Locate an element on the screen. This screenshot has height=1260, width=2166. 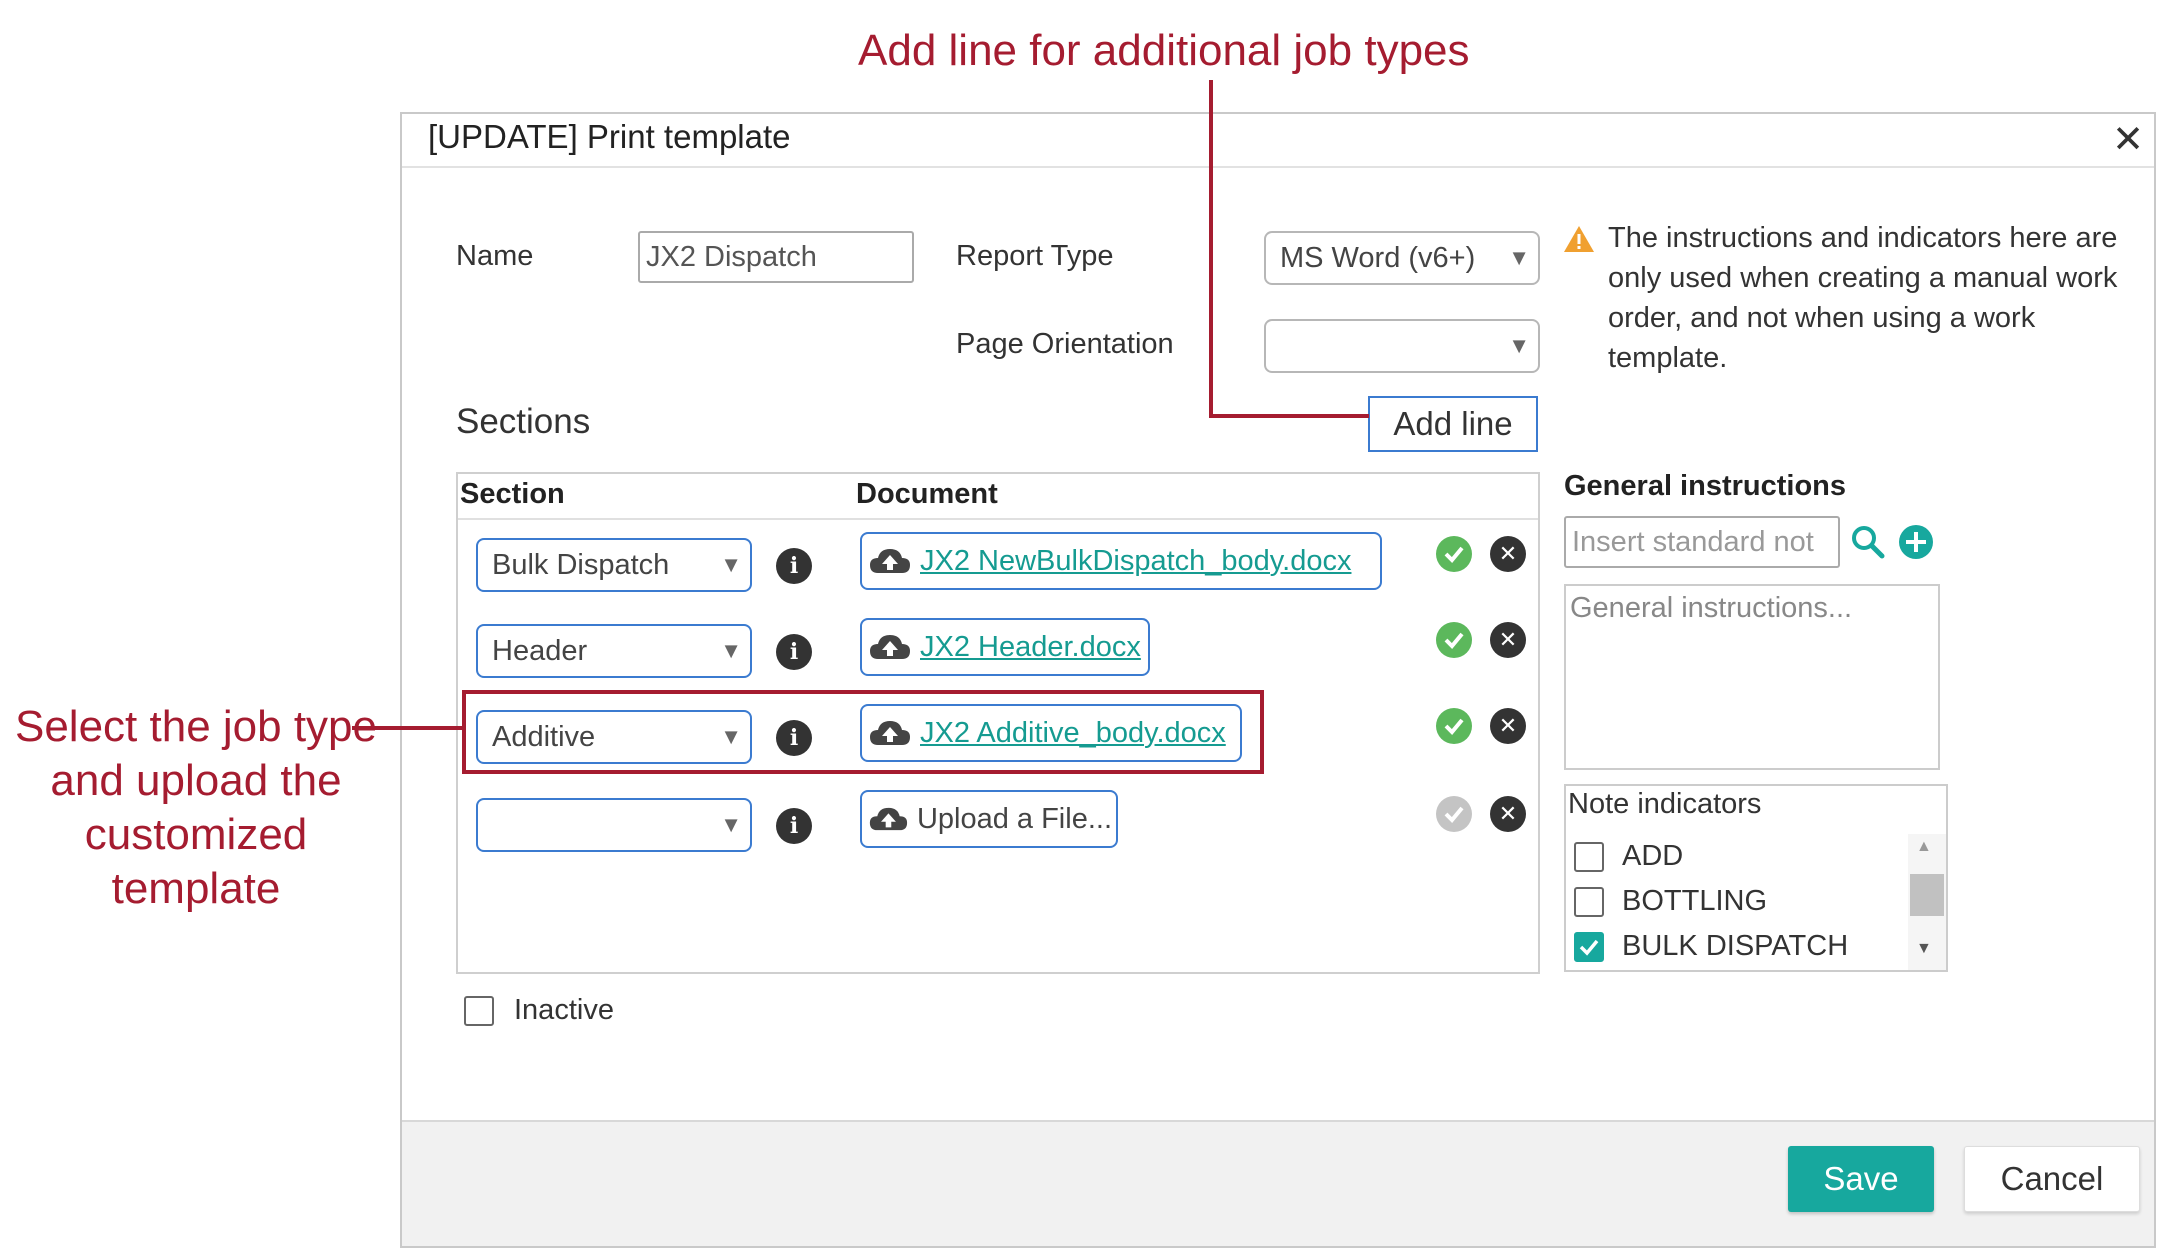
note-indicator-checkbox-add is located at coordinates (1589, 857).